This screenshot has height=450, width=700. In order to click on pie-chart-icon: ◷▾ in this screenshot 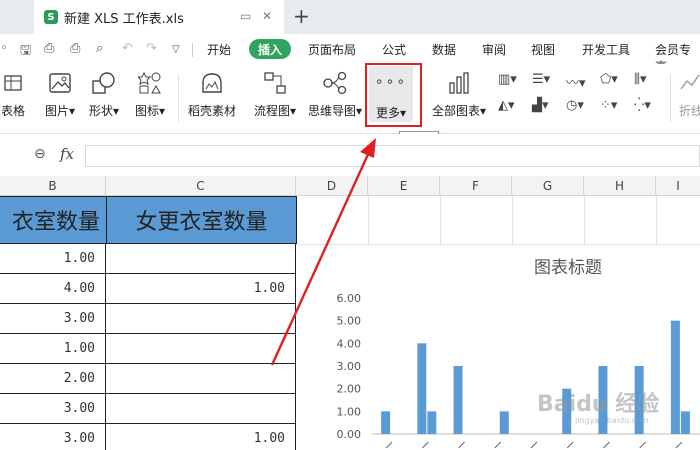, I will do `click(575, 105)`.